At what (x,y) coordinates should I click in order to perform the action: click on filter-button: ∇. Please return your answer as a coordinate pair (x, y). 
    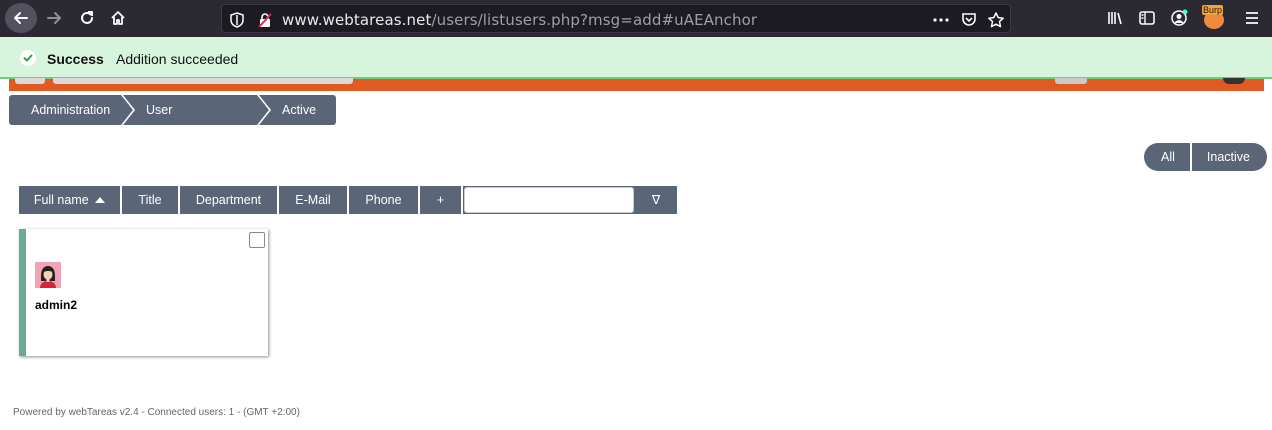
    Looking at the image, I should click on (656, 200).